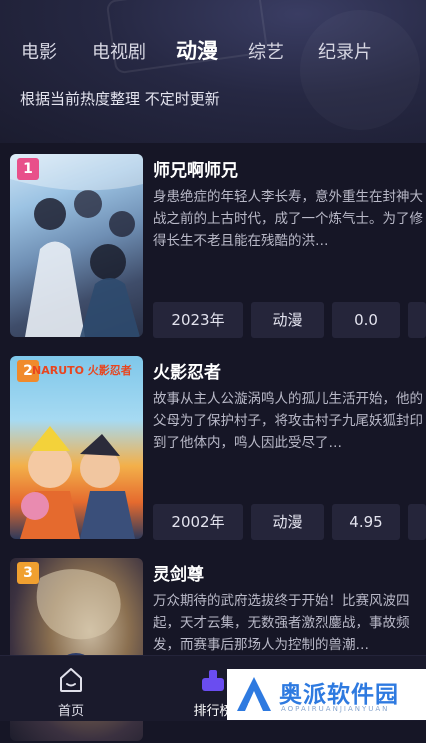 The height and width of the screenshot is (743, 426). Describe the element at coordinates (28, 573) in the screenshot. I see `rank-badge: 3` at that location.